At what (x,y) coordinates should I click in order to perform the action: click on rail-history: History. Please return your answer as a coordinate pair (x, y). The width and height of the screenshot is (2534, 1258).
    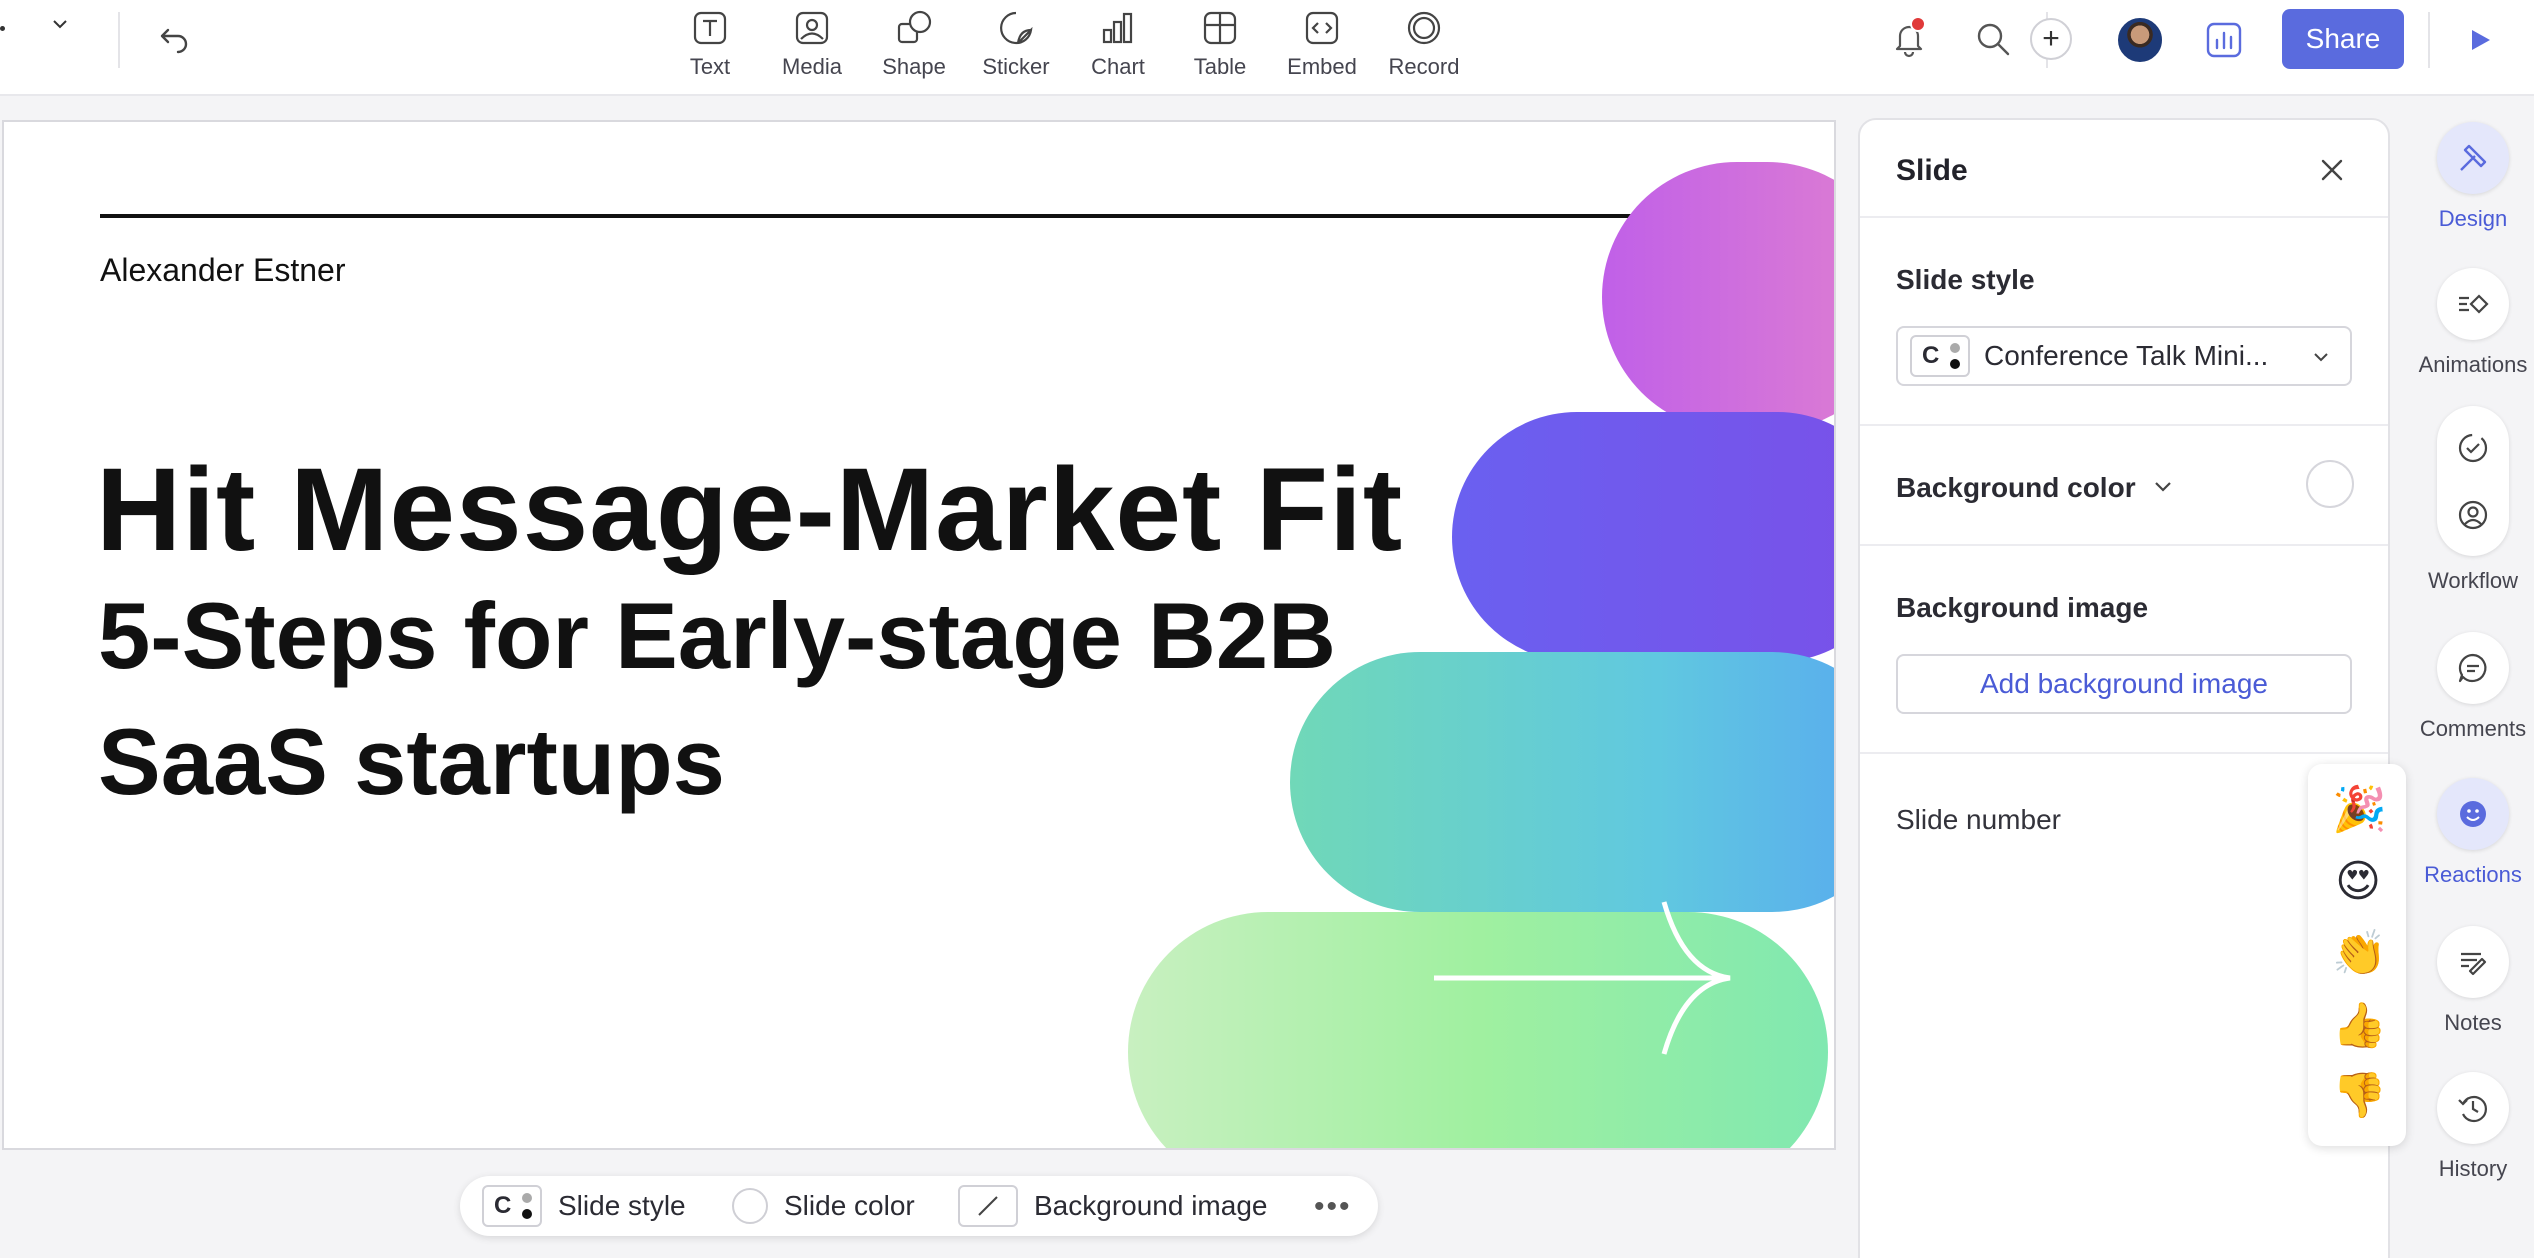
    Looking at the image, I should click on (2473, 1127).